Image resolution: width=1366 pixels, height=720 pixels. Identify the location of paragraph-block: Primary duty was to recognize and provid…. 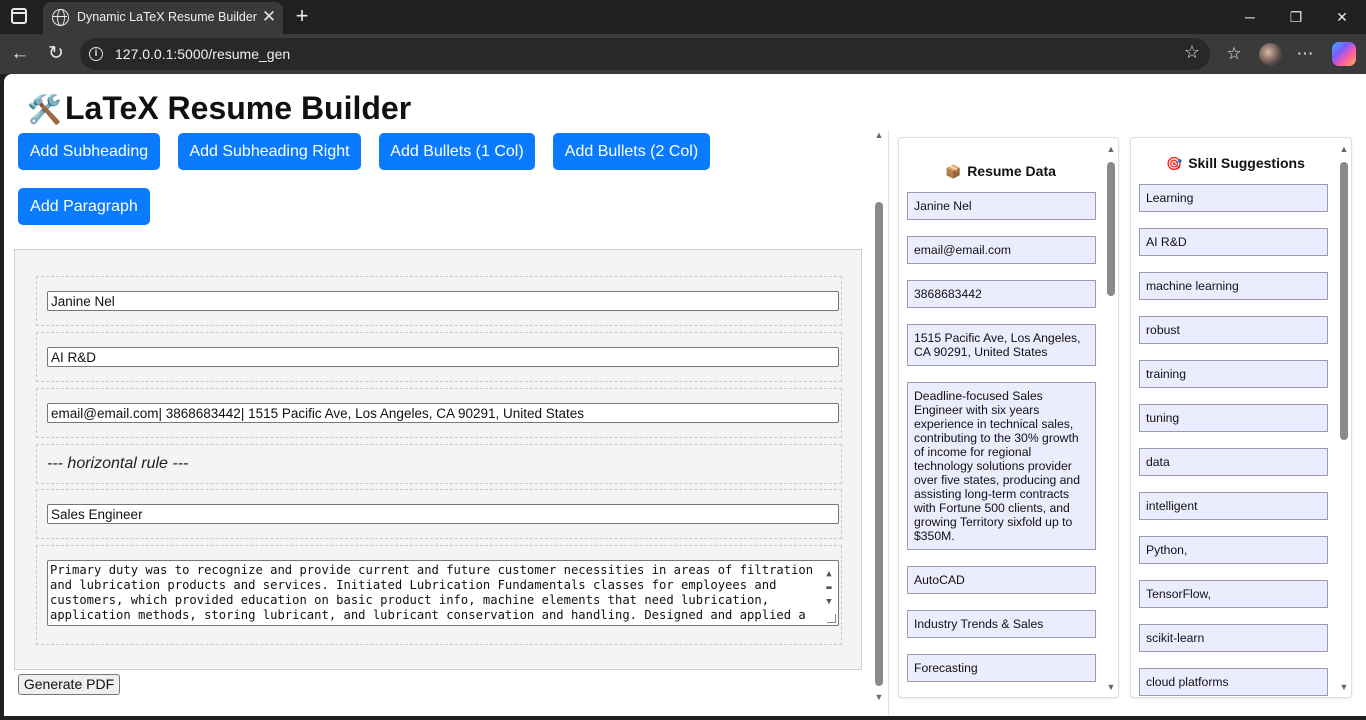
(439, 595).